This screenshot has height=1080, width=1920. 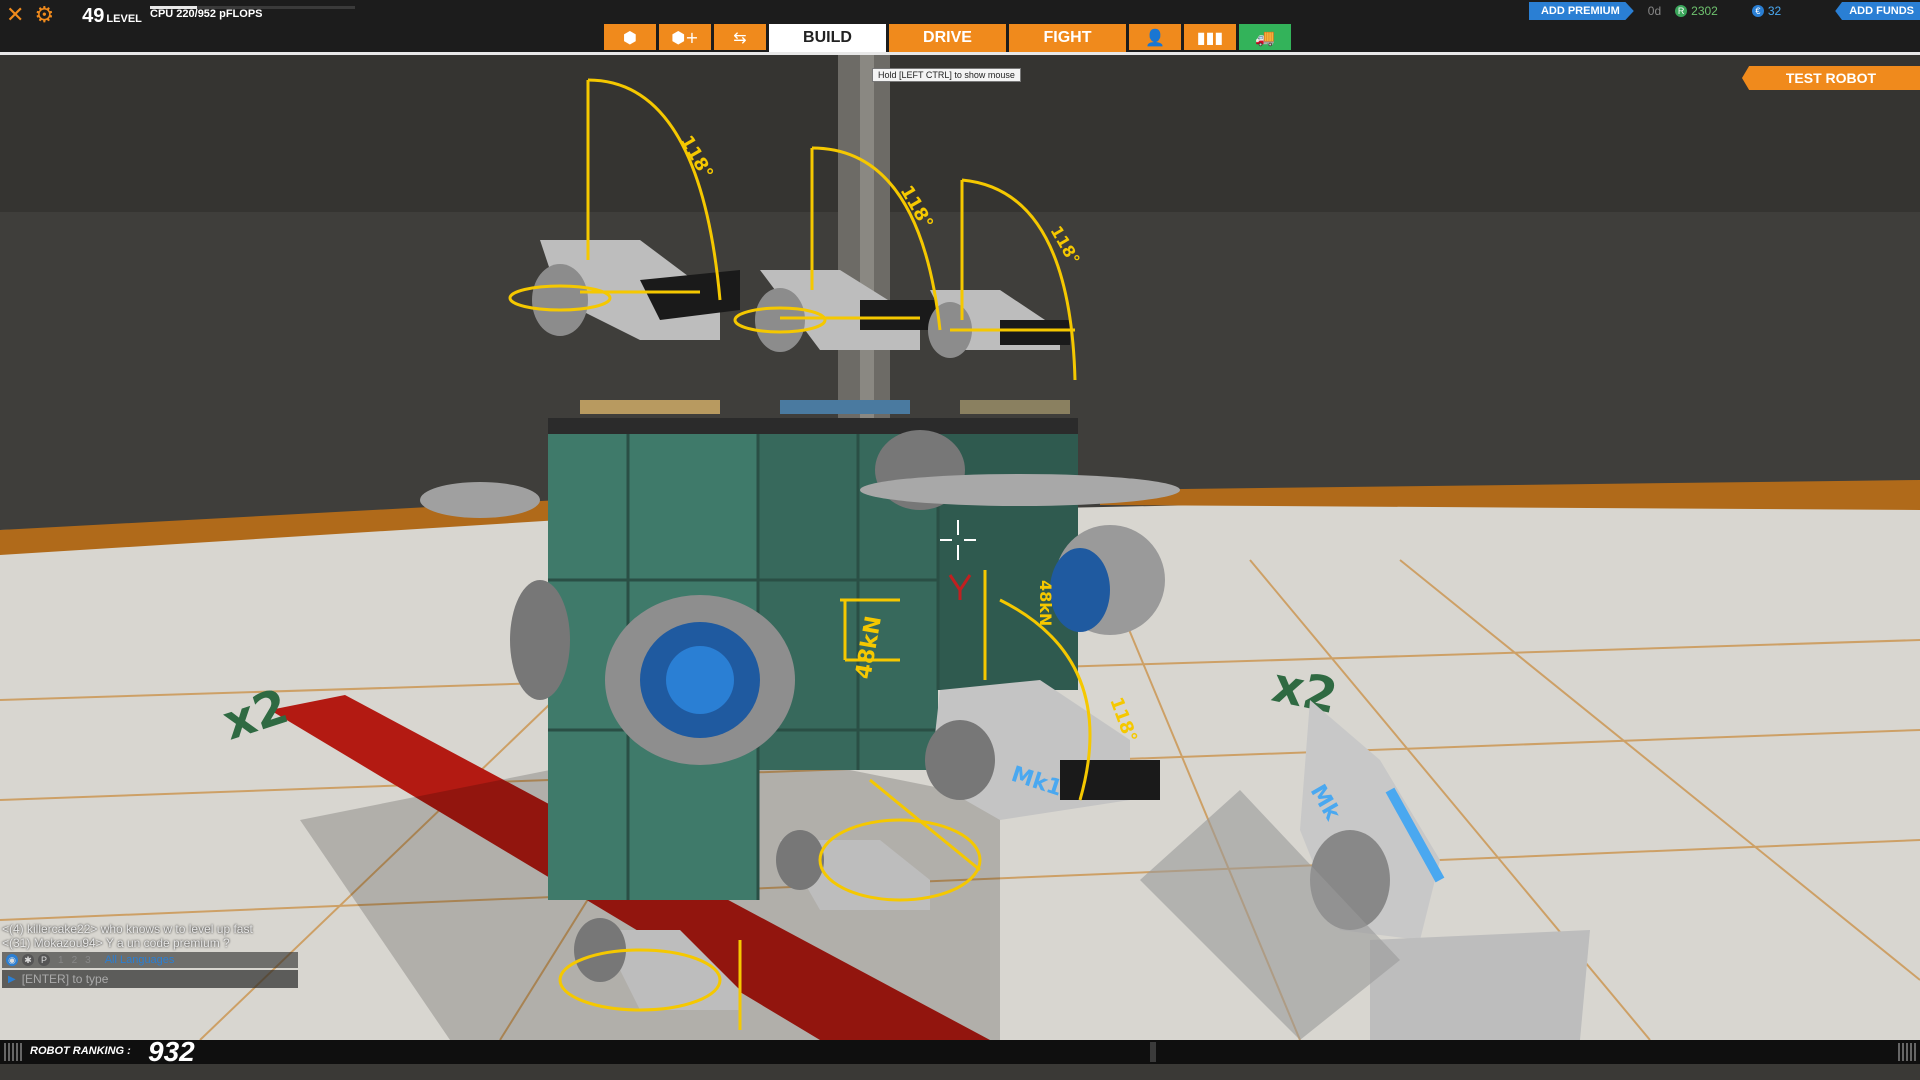 What do you see at coordinates (150, 979) in the screenshot?
I see `chat-input: ▶ [ENTER] to type` at bounding box center [150, 979].